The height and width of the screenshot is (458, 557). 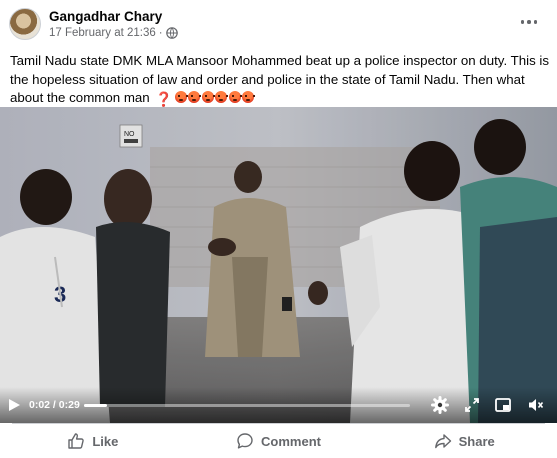 I want to click on progress-fill, so click(x=95, y=405).